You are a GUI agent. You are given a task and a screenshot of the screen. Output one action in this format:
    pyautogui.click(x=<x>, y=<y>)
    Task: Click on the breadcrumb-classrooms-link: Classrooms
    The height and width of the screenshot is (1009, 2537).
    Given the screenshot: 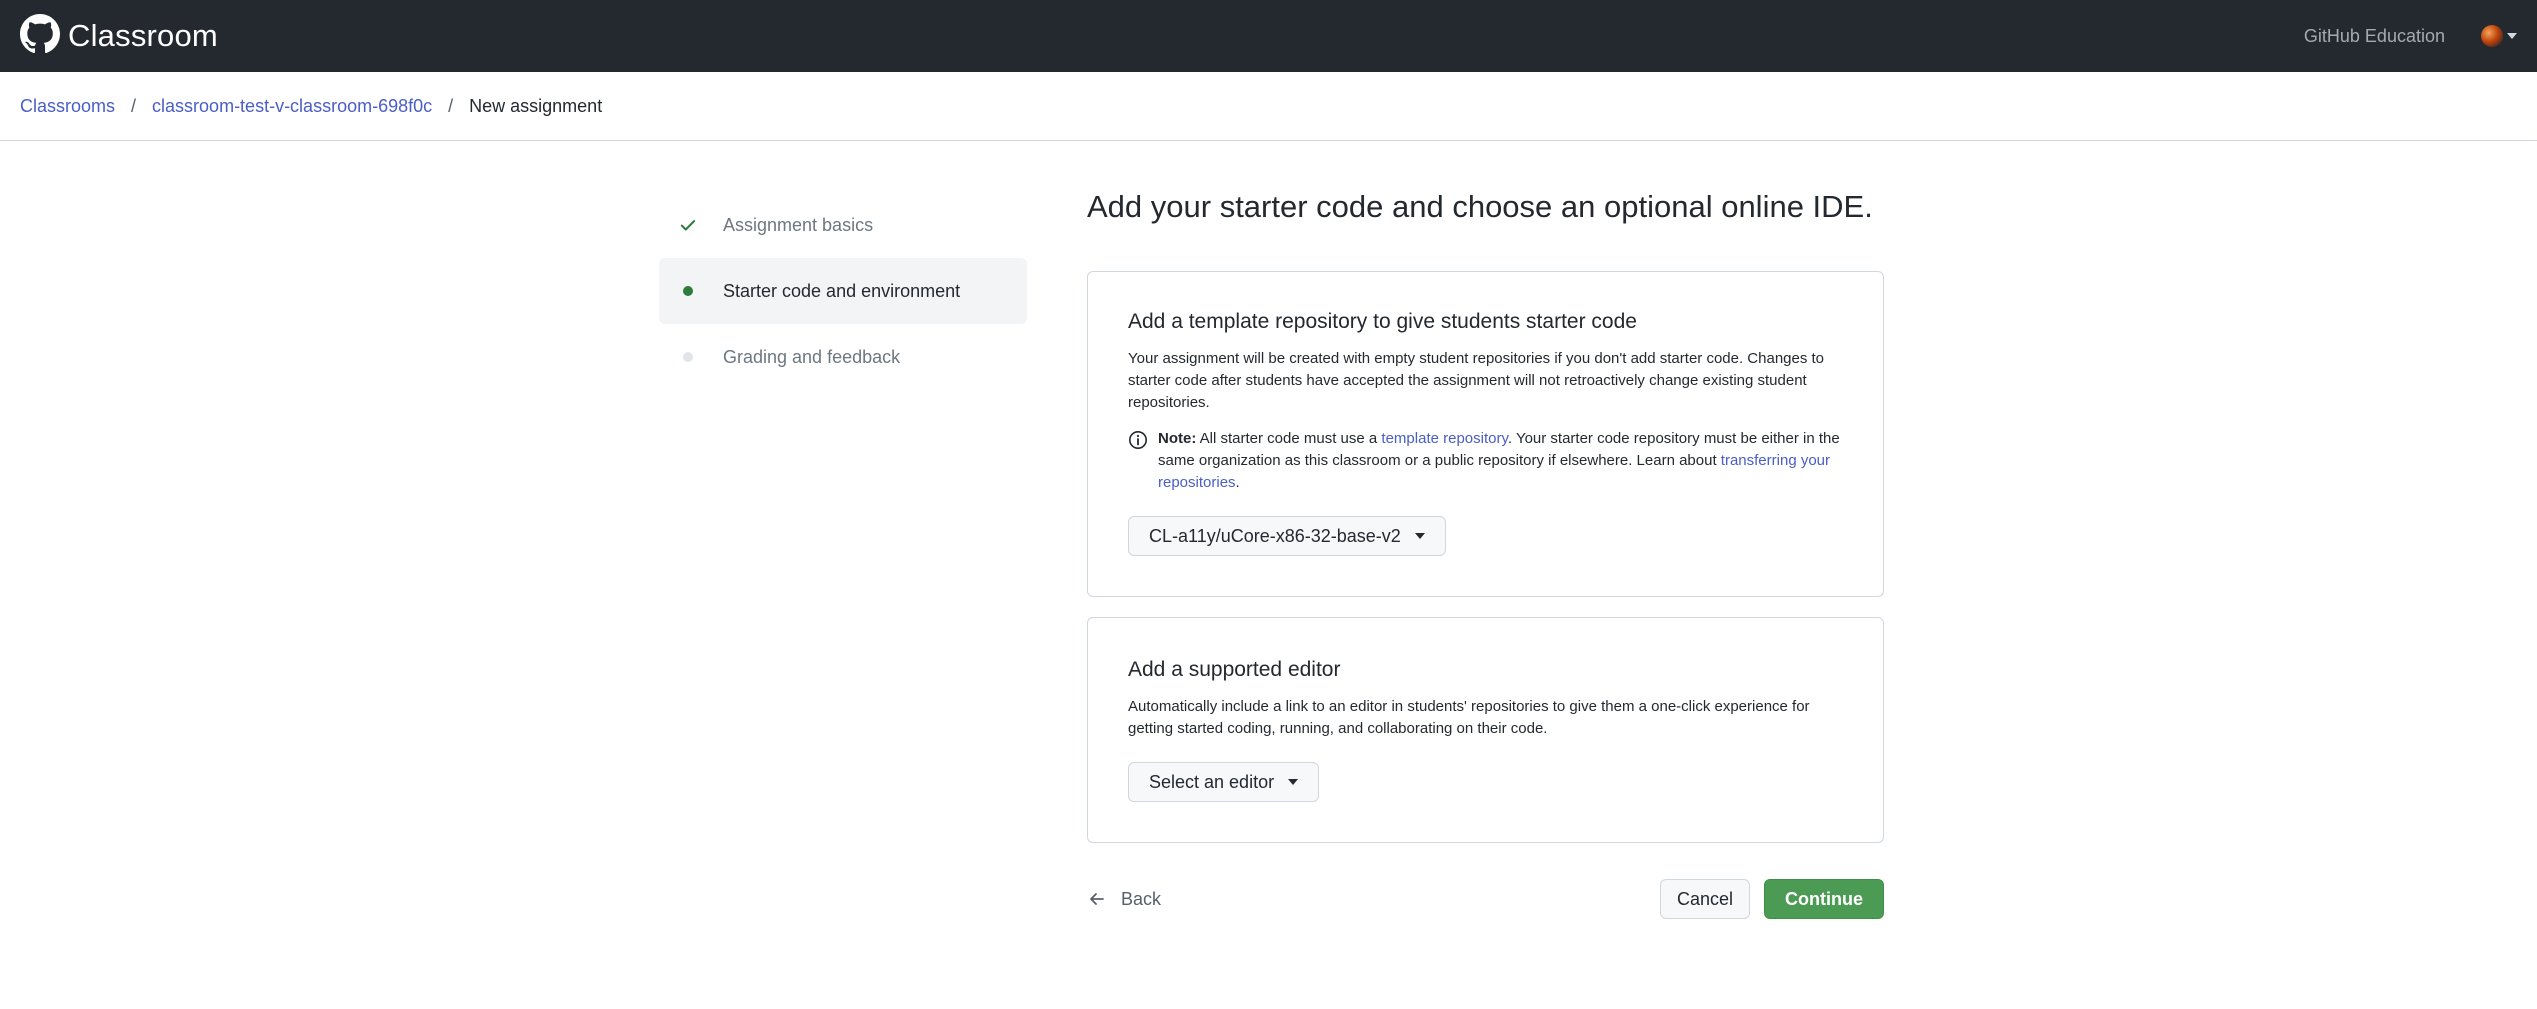 What is the action you would take?
    pyautogui.click(x=67, y=106)
    